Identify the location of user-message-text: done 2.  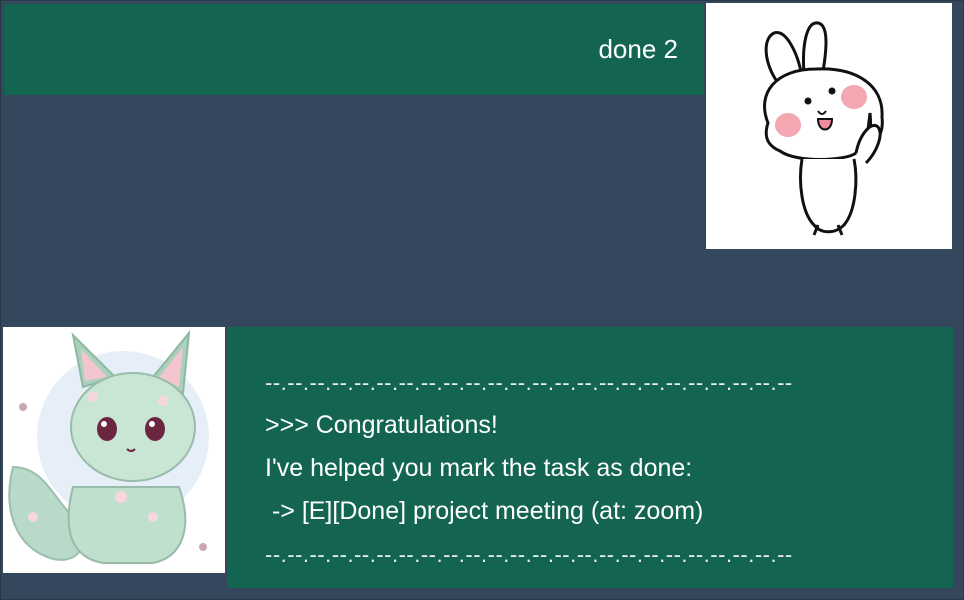
(638, 49).